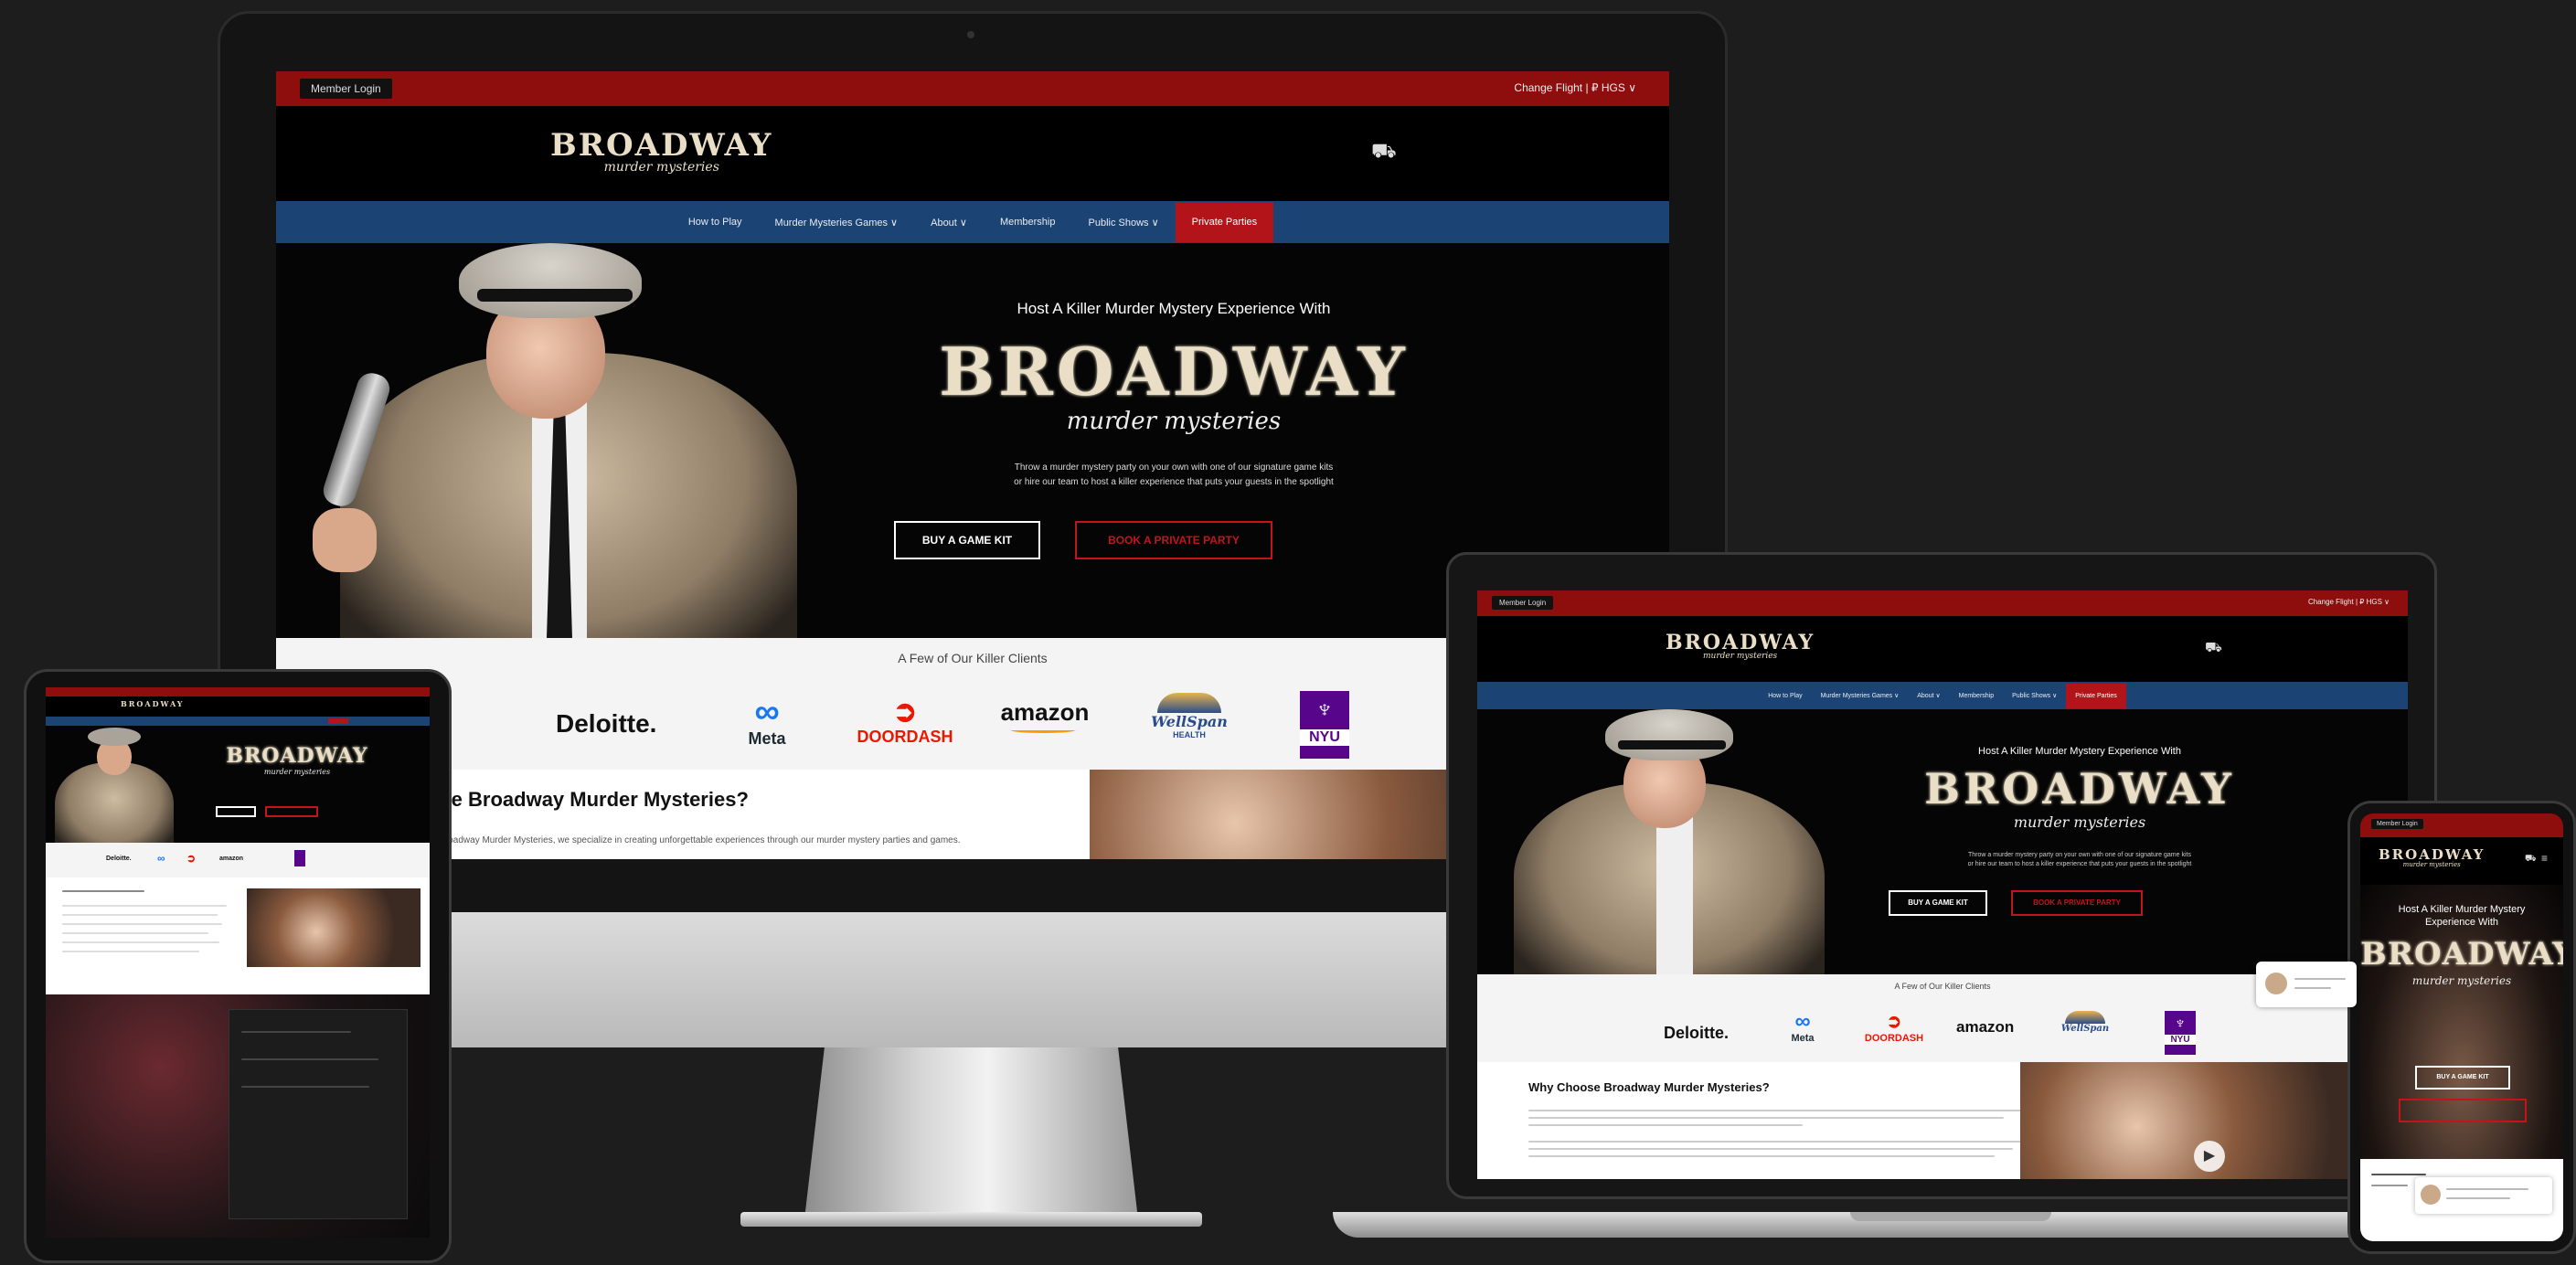  What do you see at coordinates (588, 799) in the screenshot?
I see `why-title: ose Broadway Murder Mysteries?` at bounding box center [588, 799].